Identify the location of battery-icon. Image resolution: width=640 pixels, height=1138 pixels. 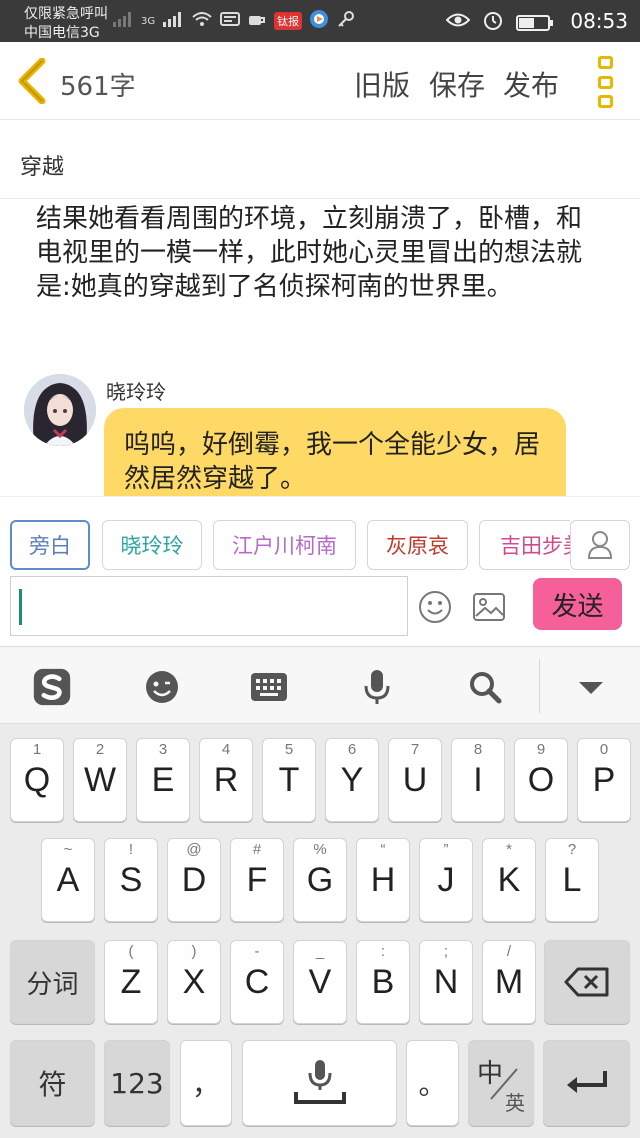
(534, 22).